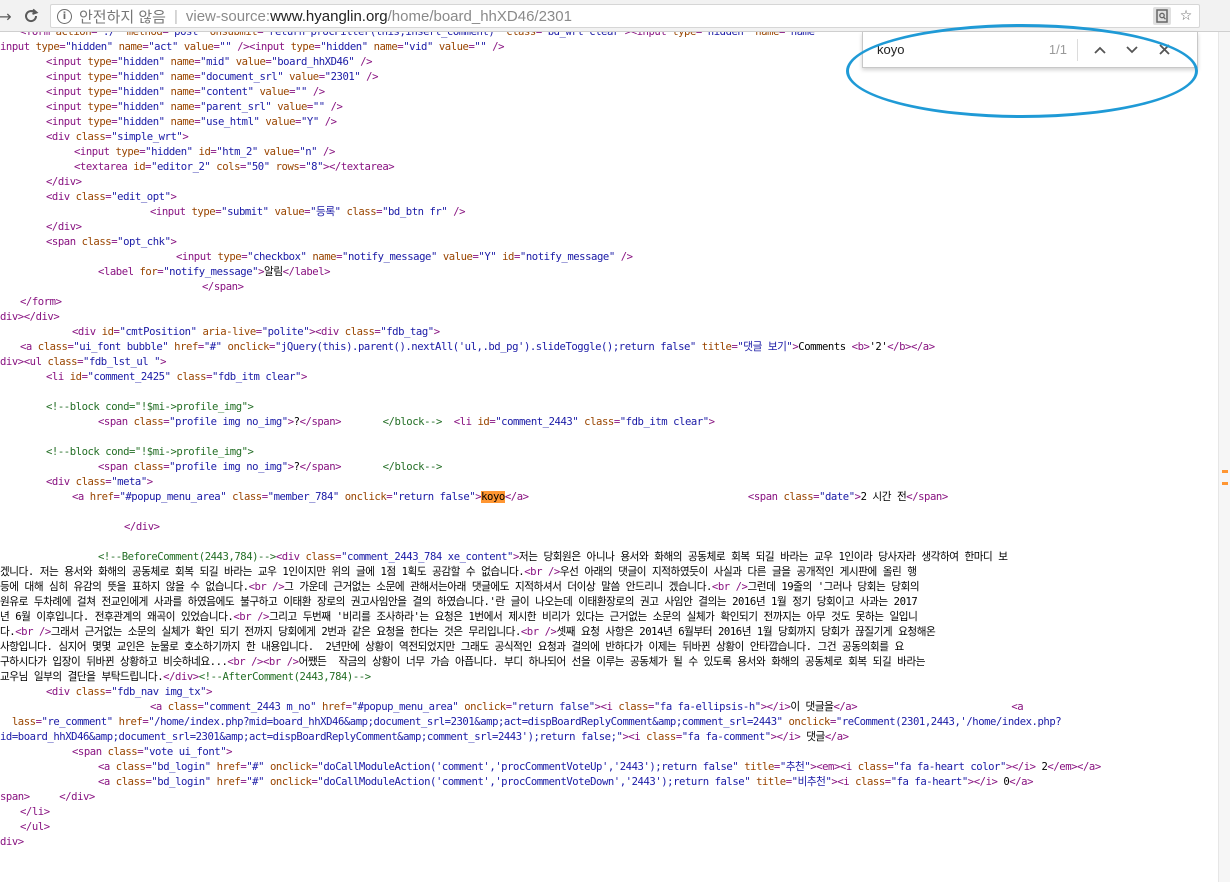 The width and height of the screenshot is (1230, 882). What do you see at coordinates (119, 272) in the screenshot?
I see `source-token: <label` at bounding box center [119, 272].